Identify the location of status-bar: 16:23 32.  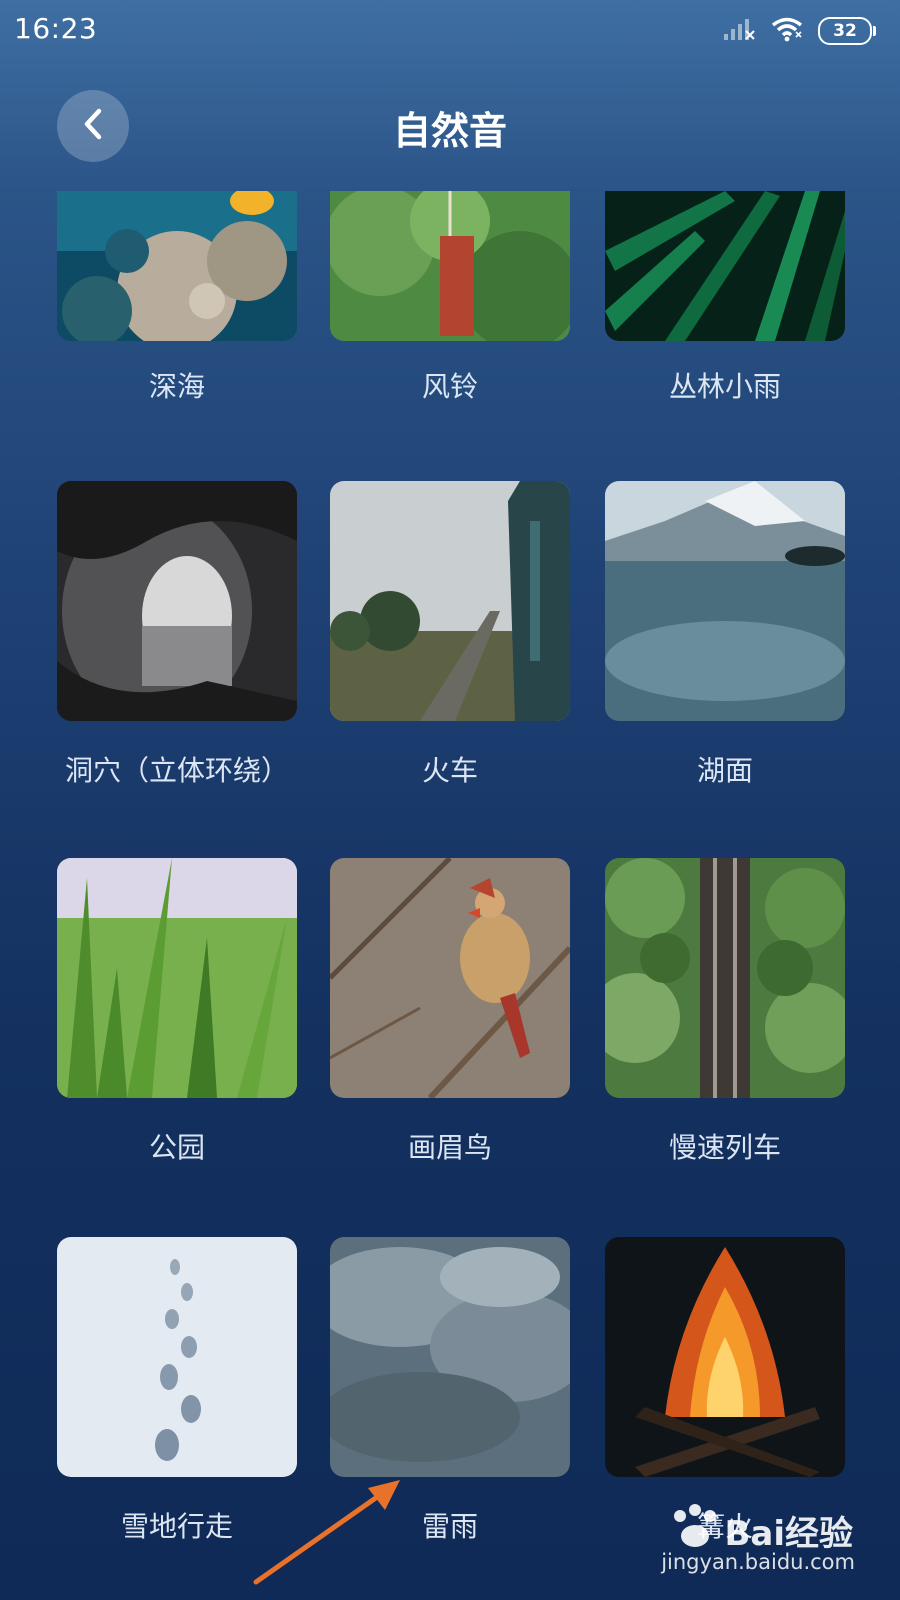
(450, 31).